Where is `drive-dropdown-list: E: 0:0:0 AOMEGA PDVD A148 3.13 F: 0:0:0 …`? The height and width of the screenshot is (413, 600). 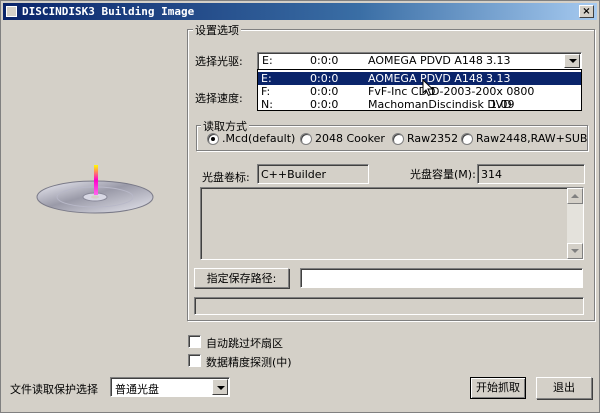 drive-dropdown-list: E: 0:0:0 AOMEGA PDVD A148 3.13 F: 0:0:0 … is located at coordinates (419, 90).